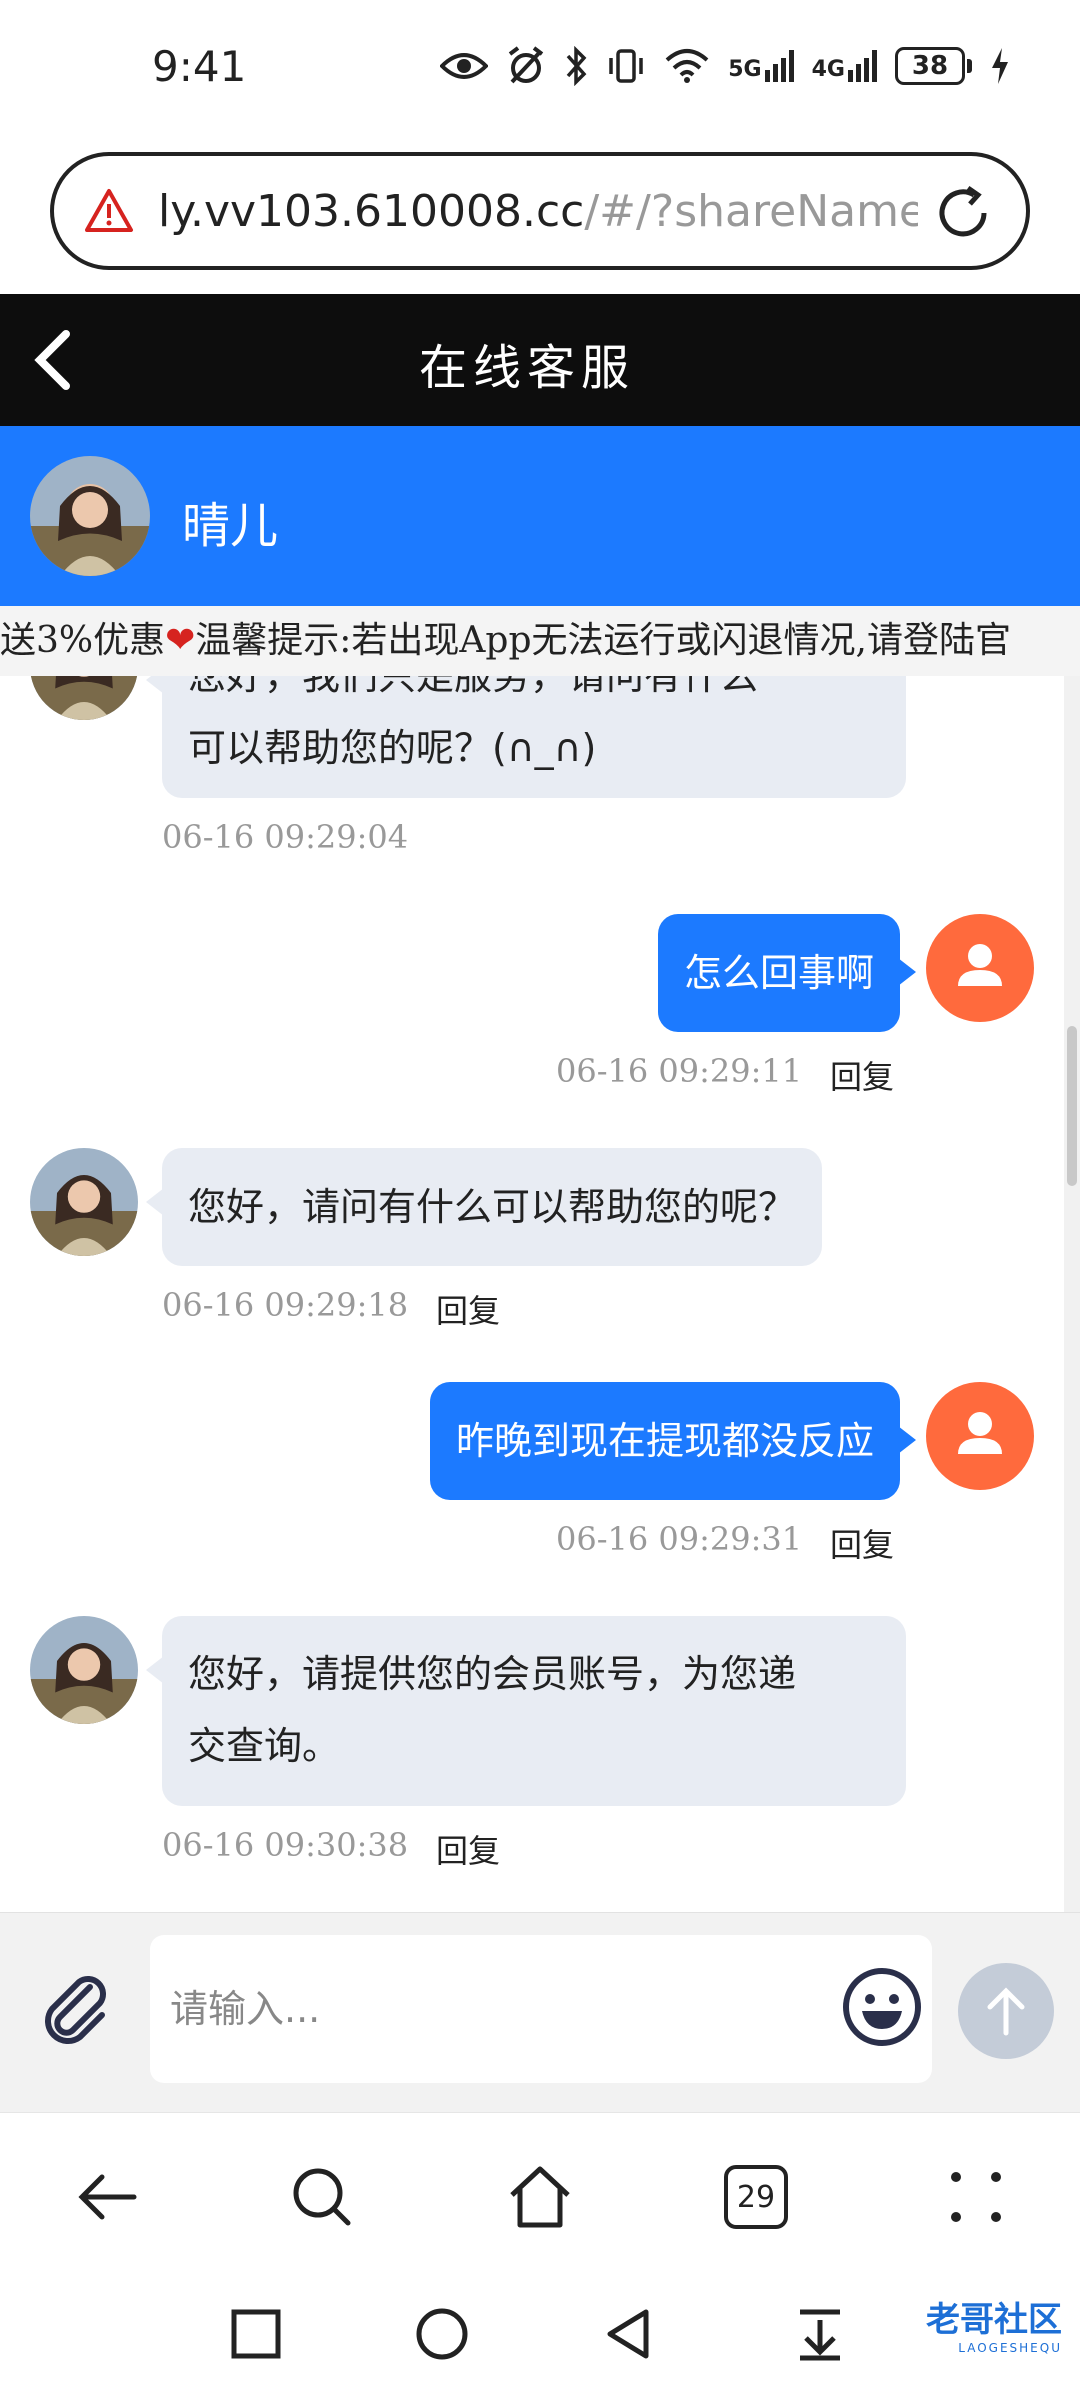  Describe the element at coordinates (540, 2341) in the screenshot. I see `system-nav-bar: 老哥社区 LAOGESHEQU` at that location.